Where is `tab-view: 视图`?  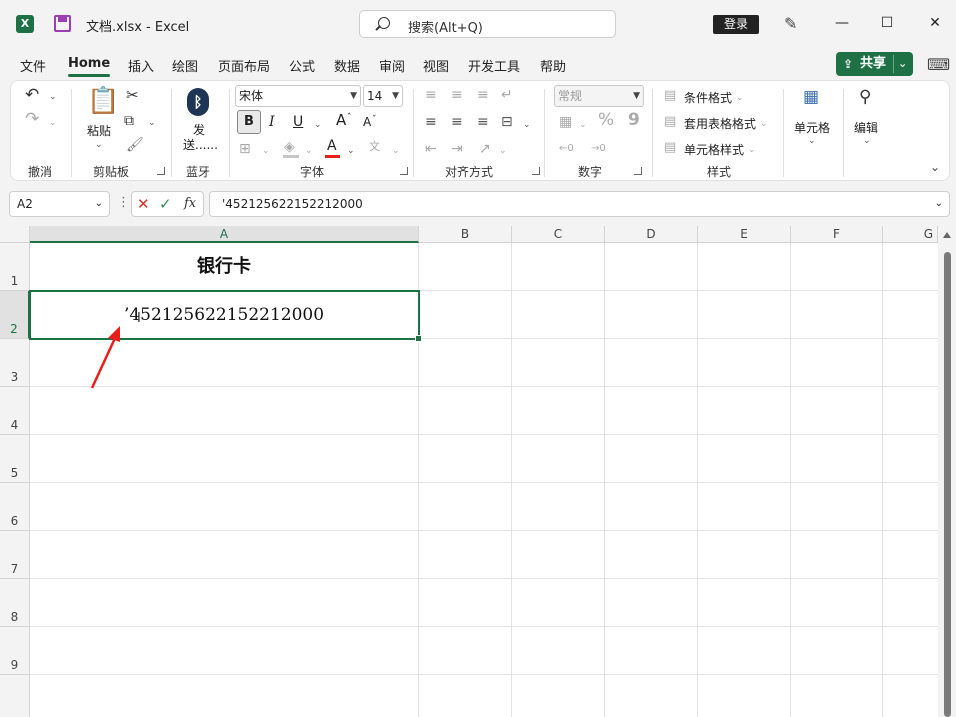 tab-view: 视图 is located at coordinates (436, 65).